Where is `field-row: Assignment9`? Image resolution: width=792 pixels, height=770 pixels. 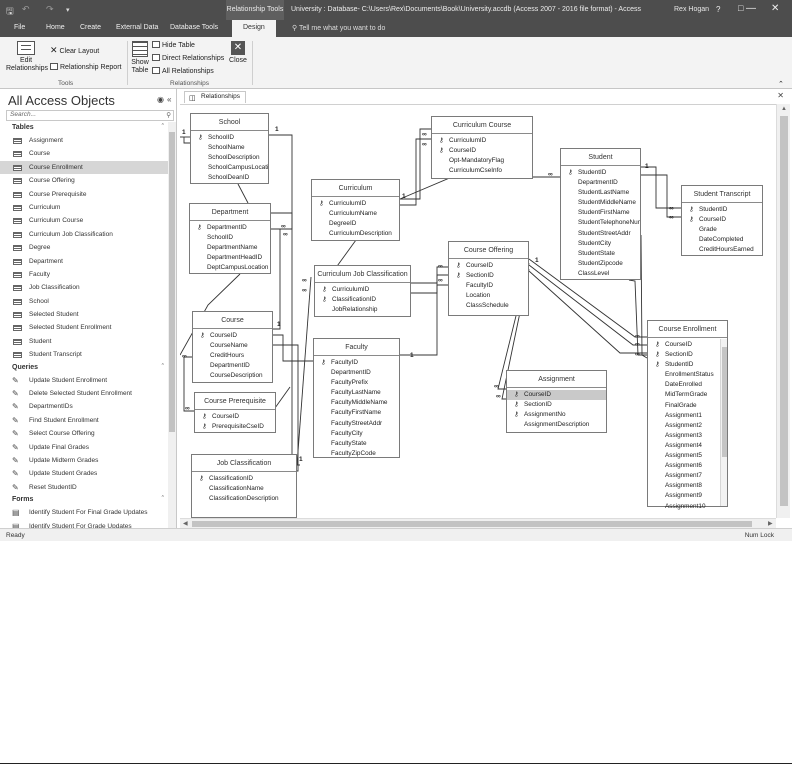 field-row: Assignment9 is located at coordinates (687, 496).